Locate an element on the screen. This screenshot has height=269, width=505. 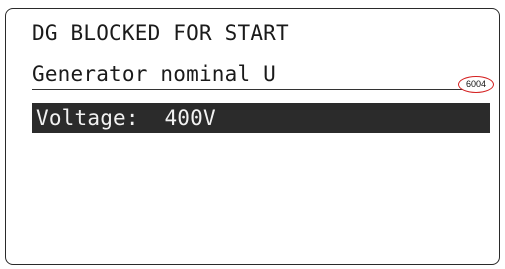
selected-value-row: Voltage: 400V is located at coordinates (261, 118).